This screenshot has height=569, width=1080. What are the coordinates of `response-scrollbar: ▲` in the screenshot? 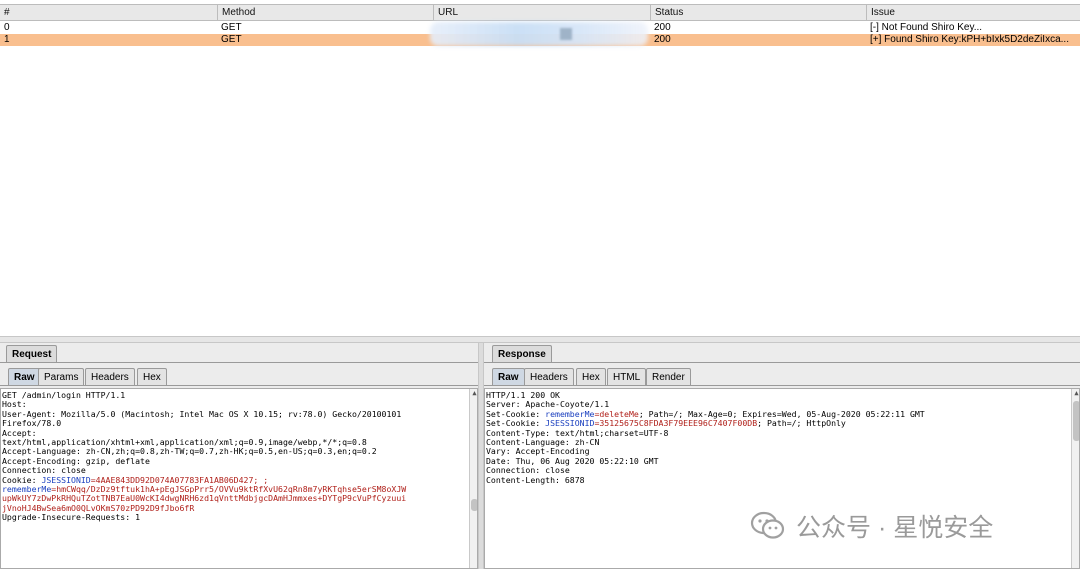 It's located at (1075, 478).